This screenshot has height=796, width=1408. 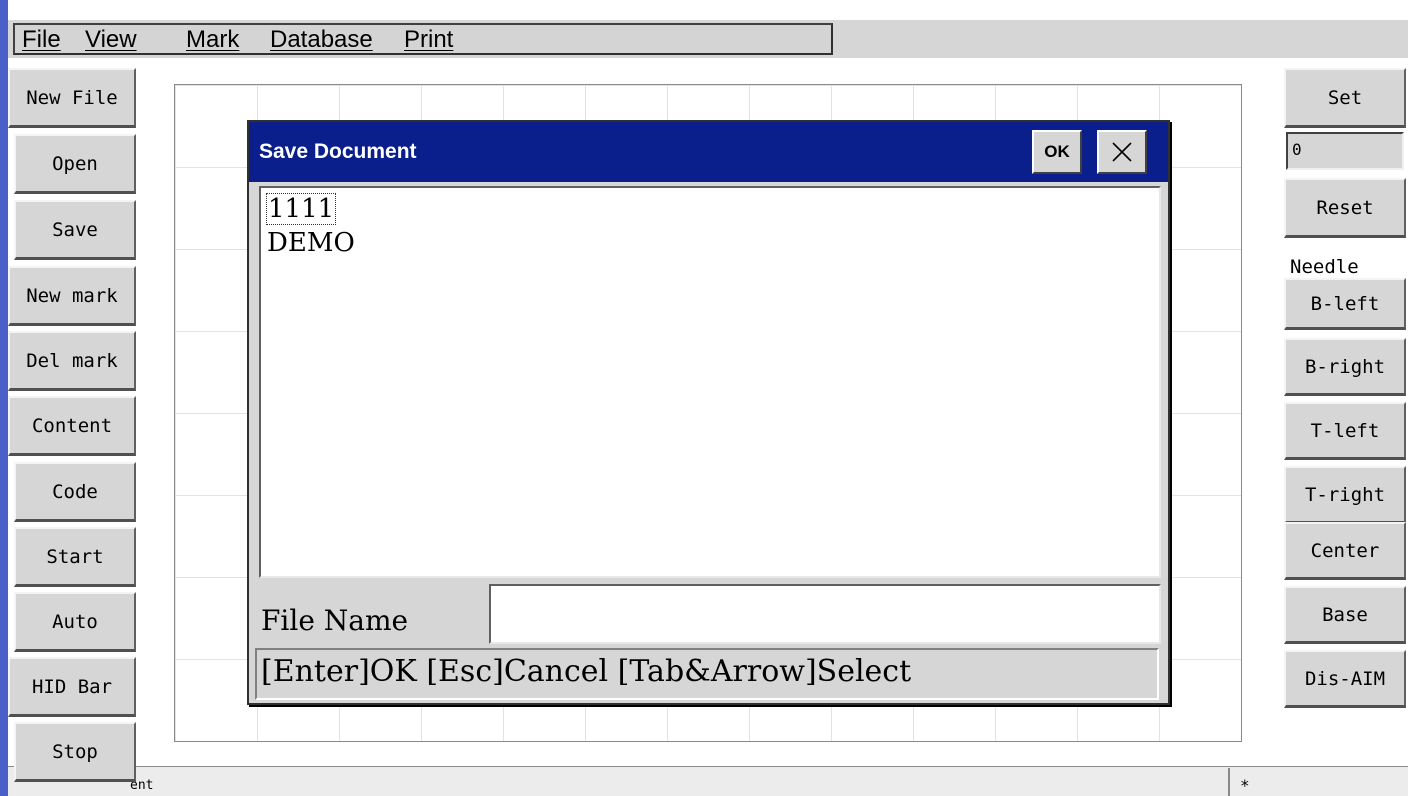 I want to click on dialog-title-bar: Save Document OK, so click(x=708, y=152).